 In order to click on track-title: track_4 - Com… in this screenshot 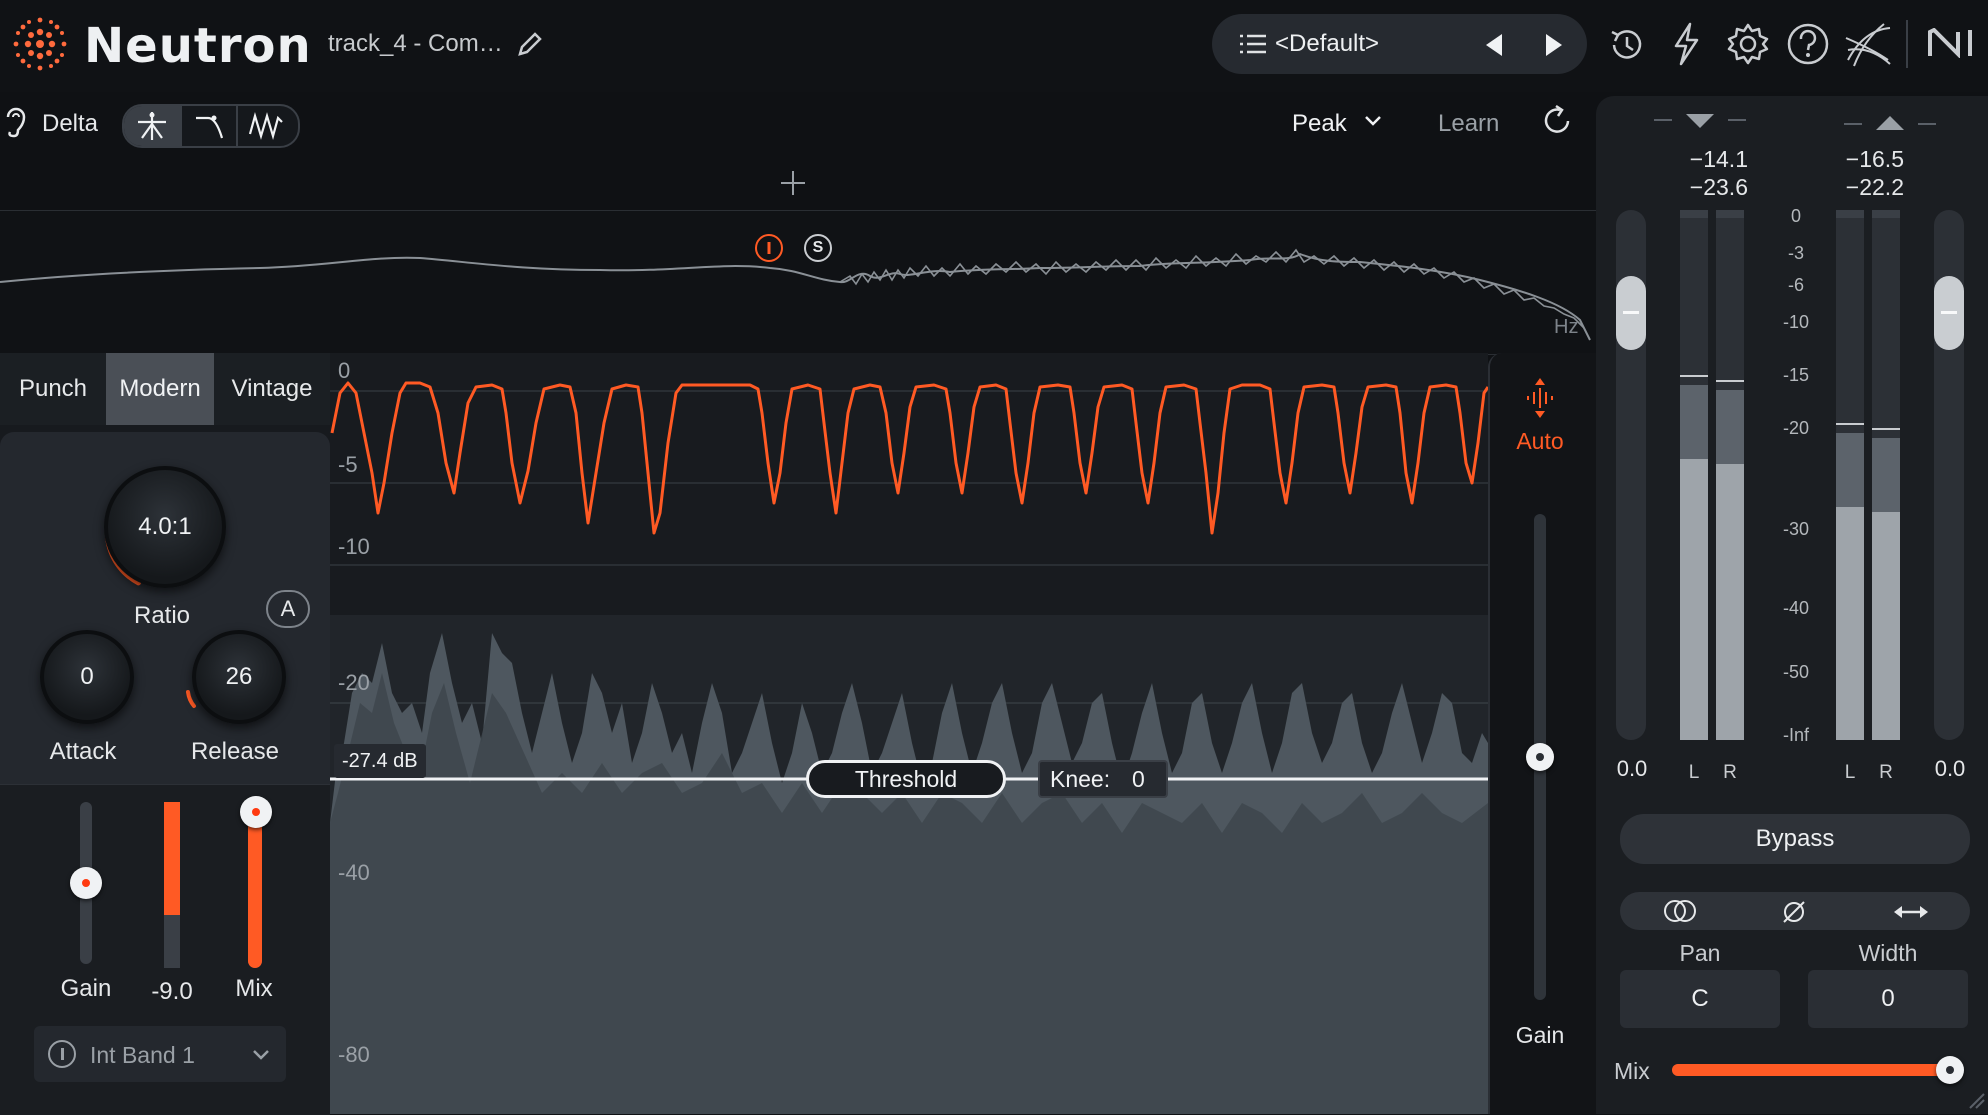, I will do `click(415, 44)`.